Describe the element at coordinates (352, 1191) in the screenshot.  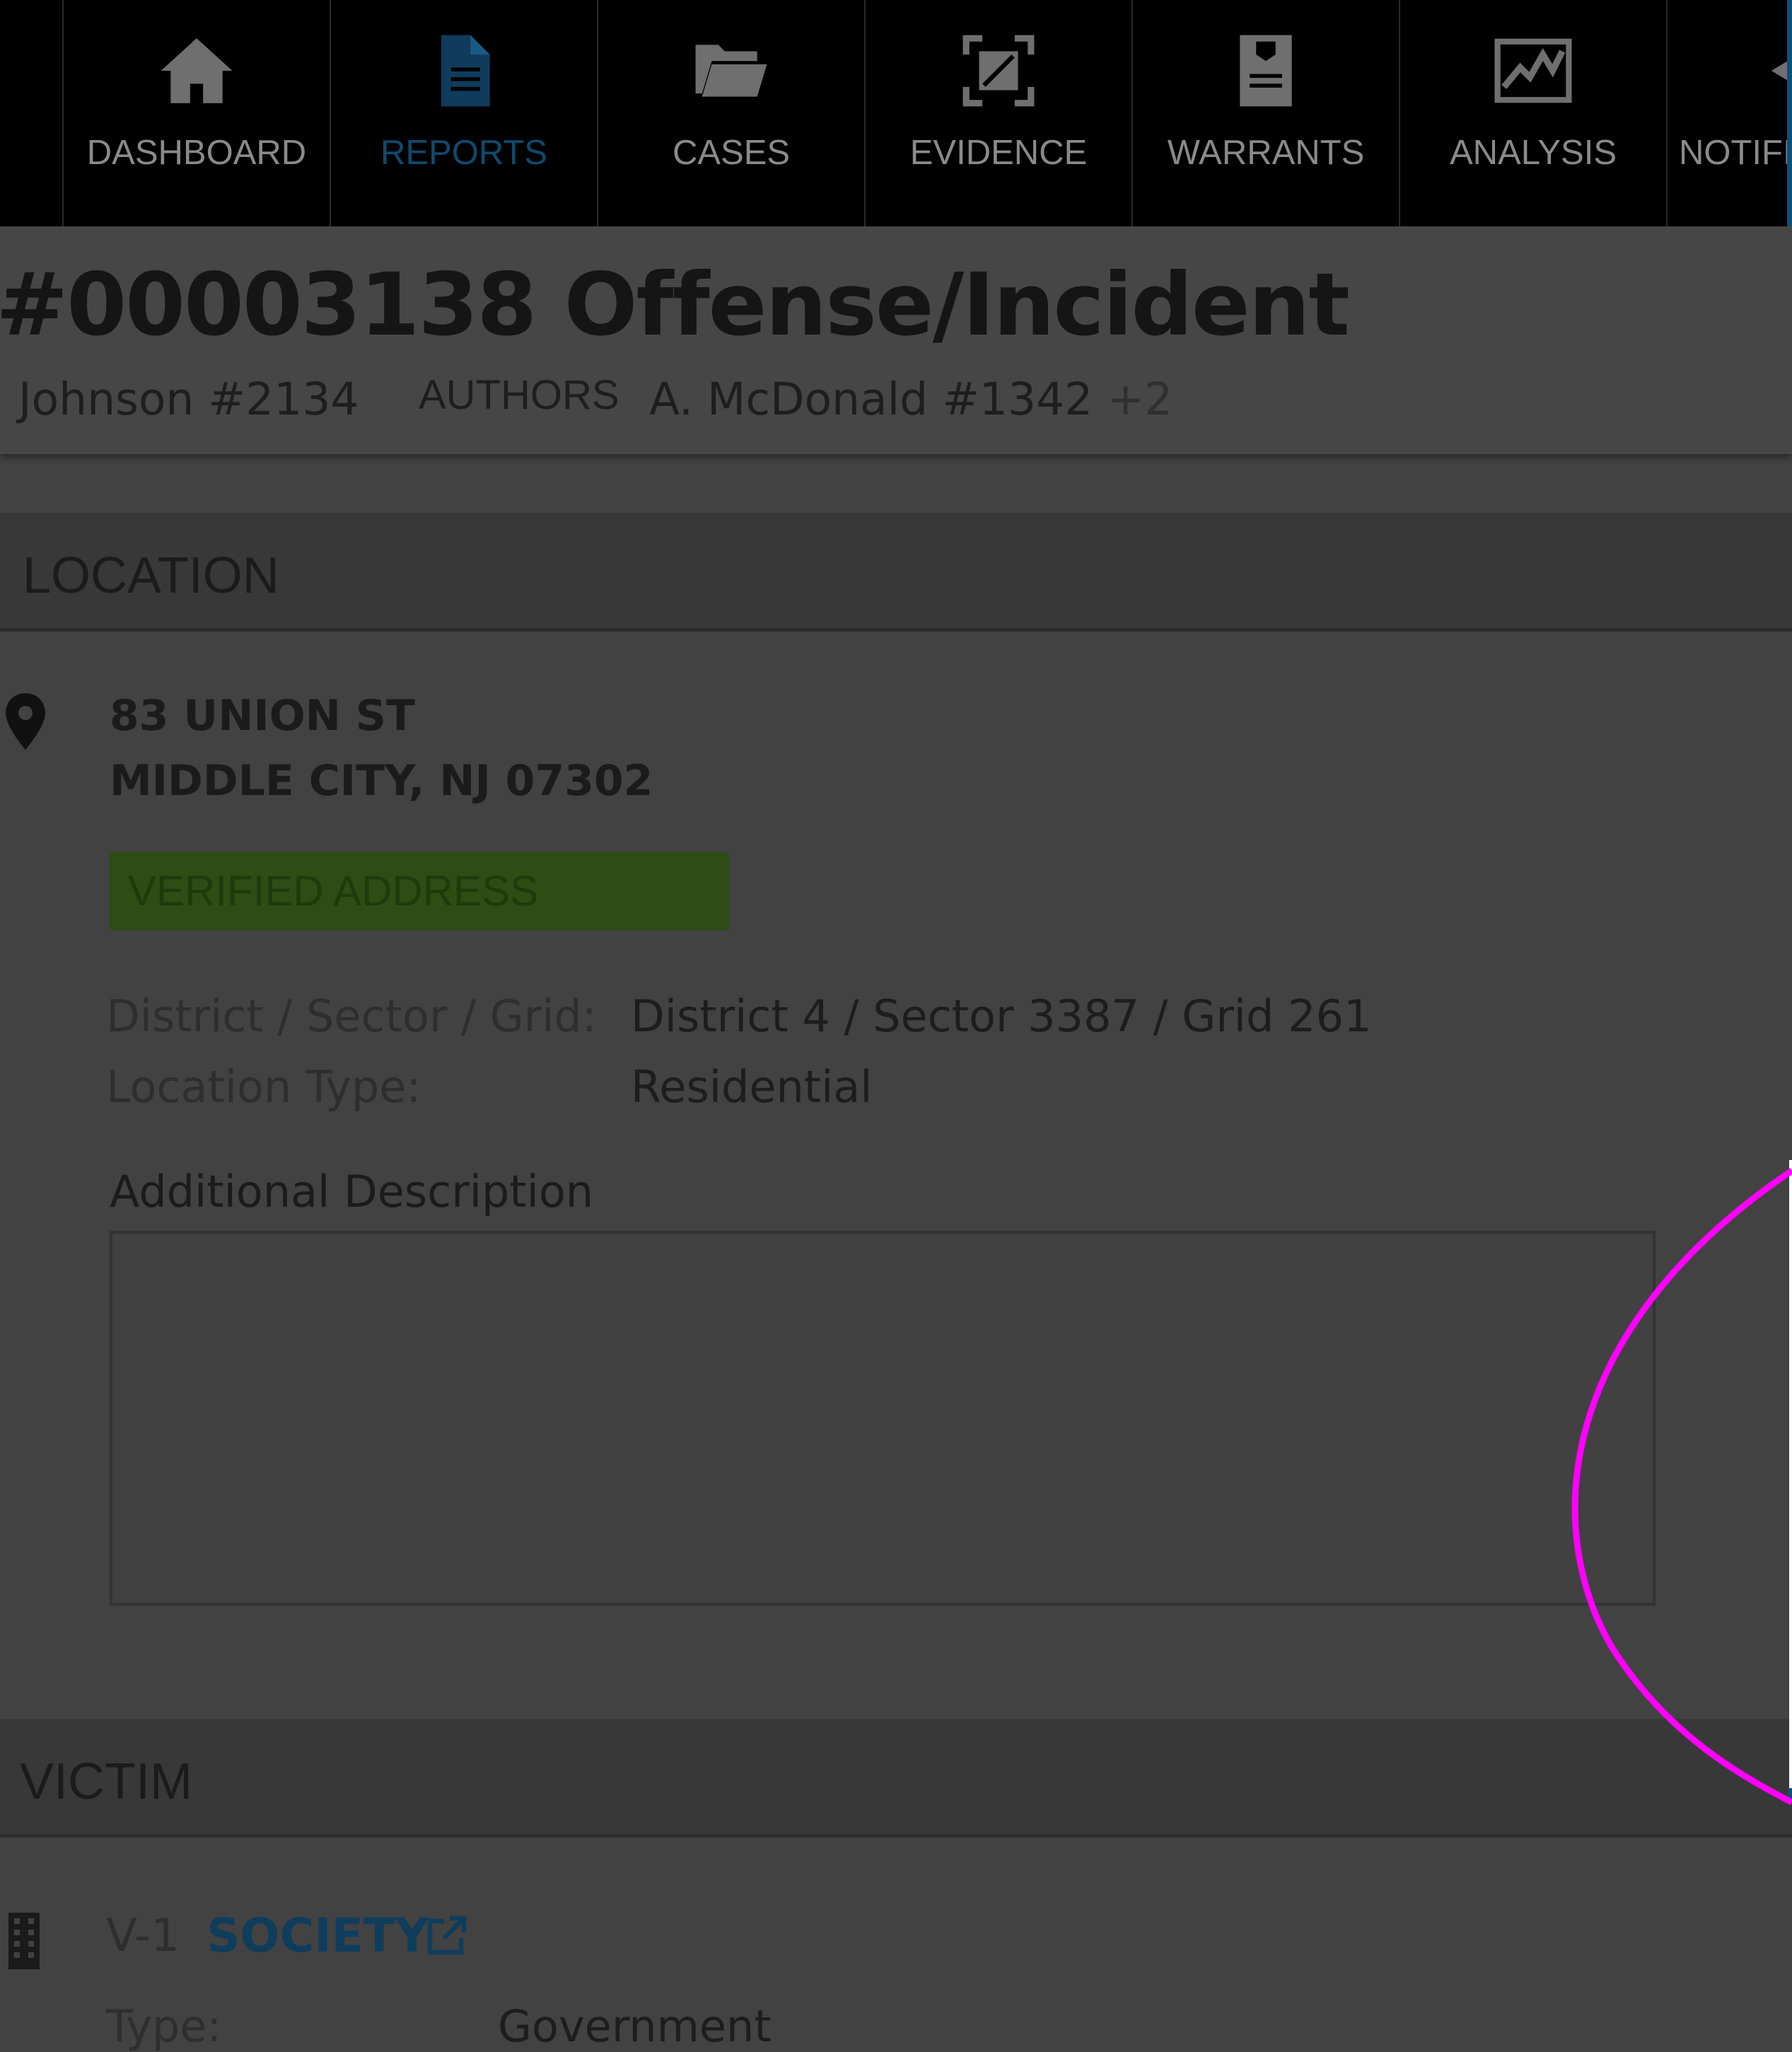
I see `additional-description-label: Additional Description` at that location.